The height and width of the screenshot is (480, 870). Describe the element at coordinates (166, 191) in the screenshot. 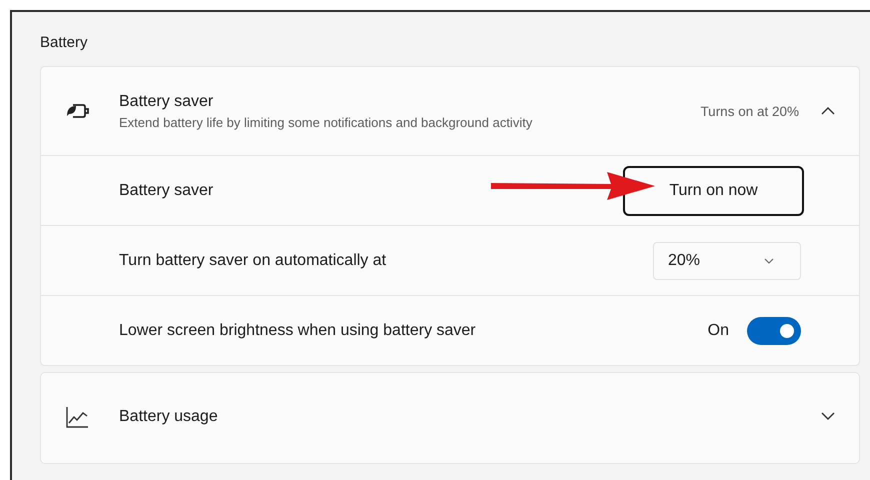

I see `setting-label: Battery saver` at that location.